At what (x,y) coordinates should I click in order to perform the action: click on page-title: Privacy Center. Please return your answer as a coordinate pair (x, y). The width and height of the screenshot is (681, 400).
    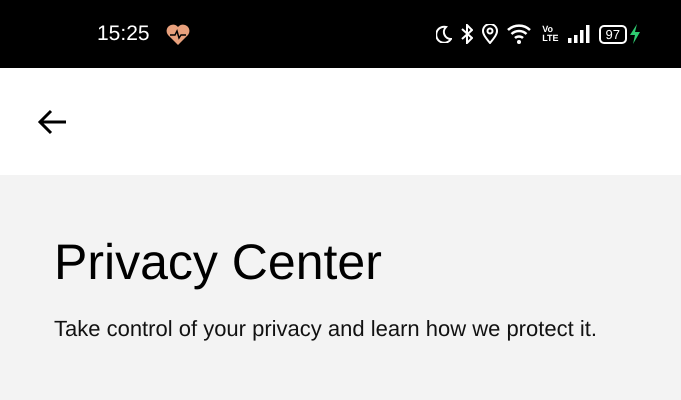
    Looking at the image, I should click on (218, 262).